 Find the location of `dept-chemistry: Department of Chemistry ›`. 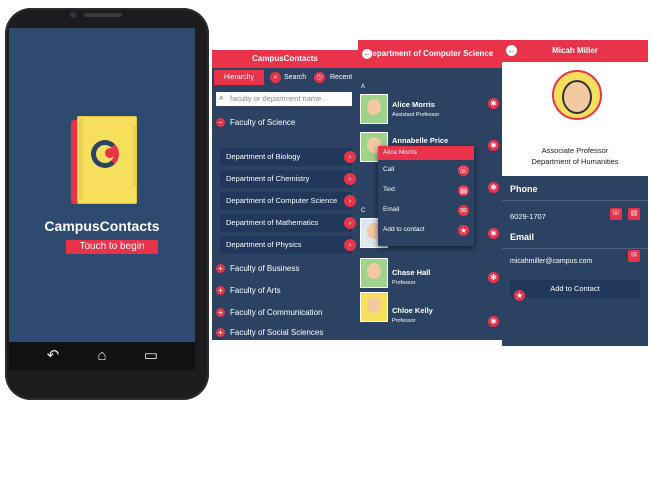

dept-chemistry: Department of Chemistry › is located at coordinates (288, 179).